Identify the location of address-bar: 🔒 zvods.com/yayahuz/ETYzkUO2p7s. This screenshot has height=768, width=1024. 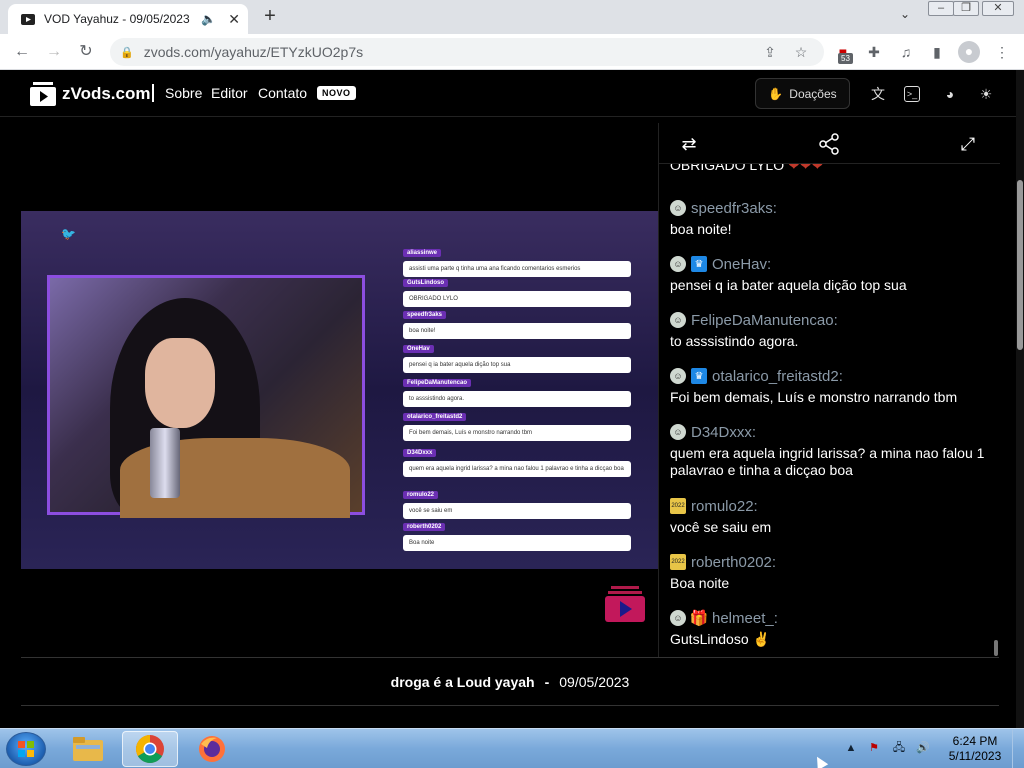
(467, 52).